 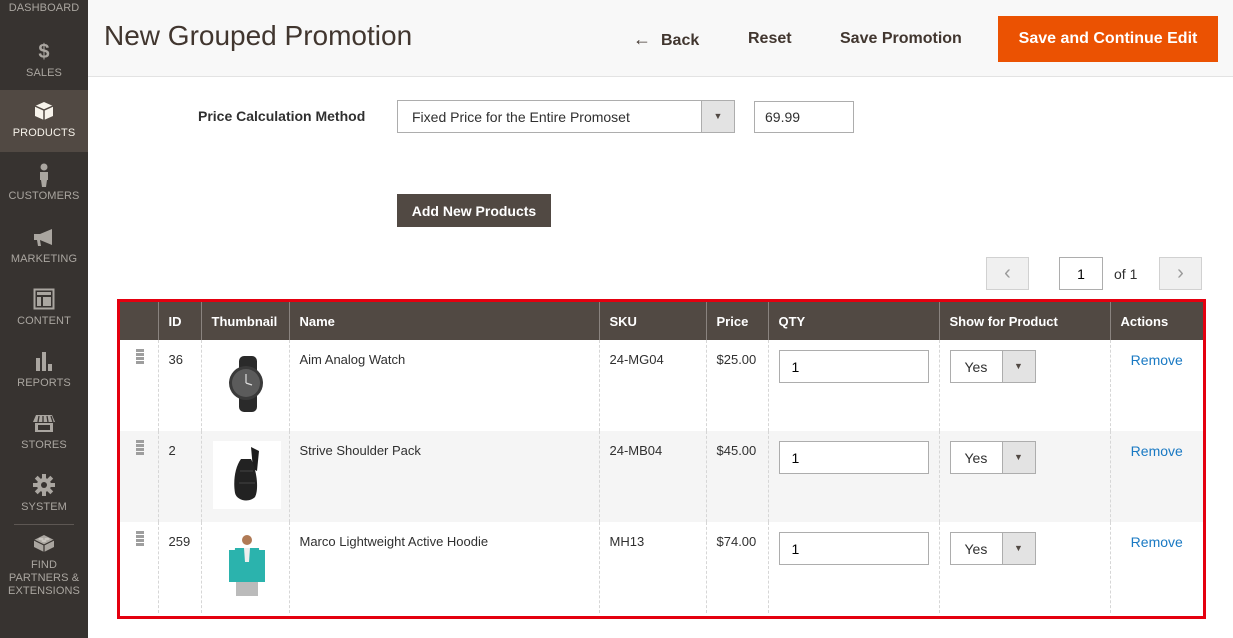 What do you see at coordinates (736, 476) in the screenshot?
I see `cell-price: $45.00` at bounding box center [736, 476].